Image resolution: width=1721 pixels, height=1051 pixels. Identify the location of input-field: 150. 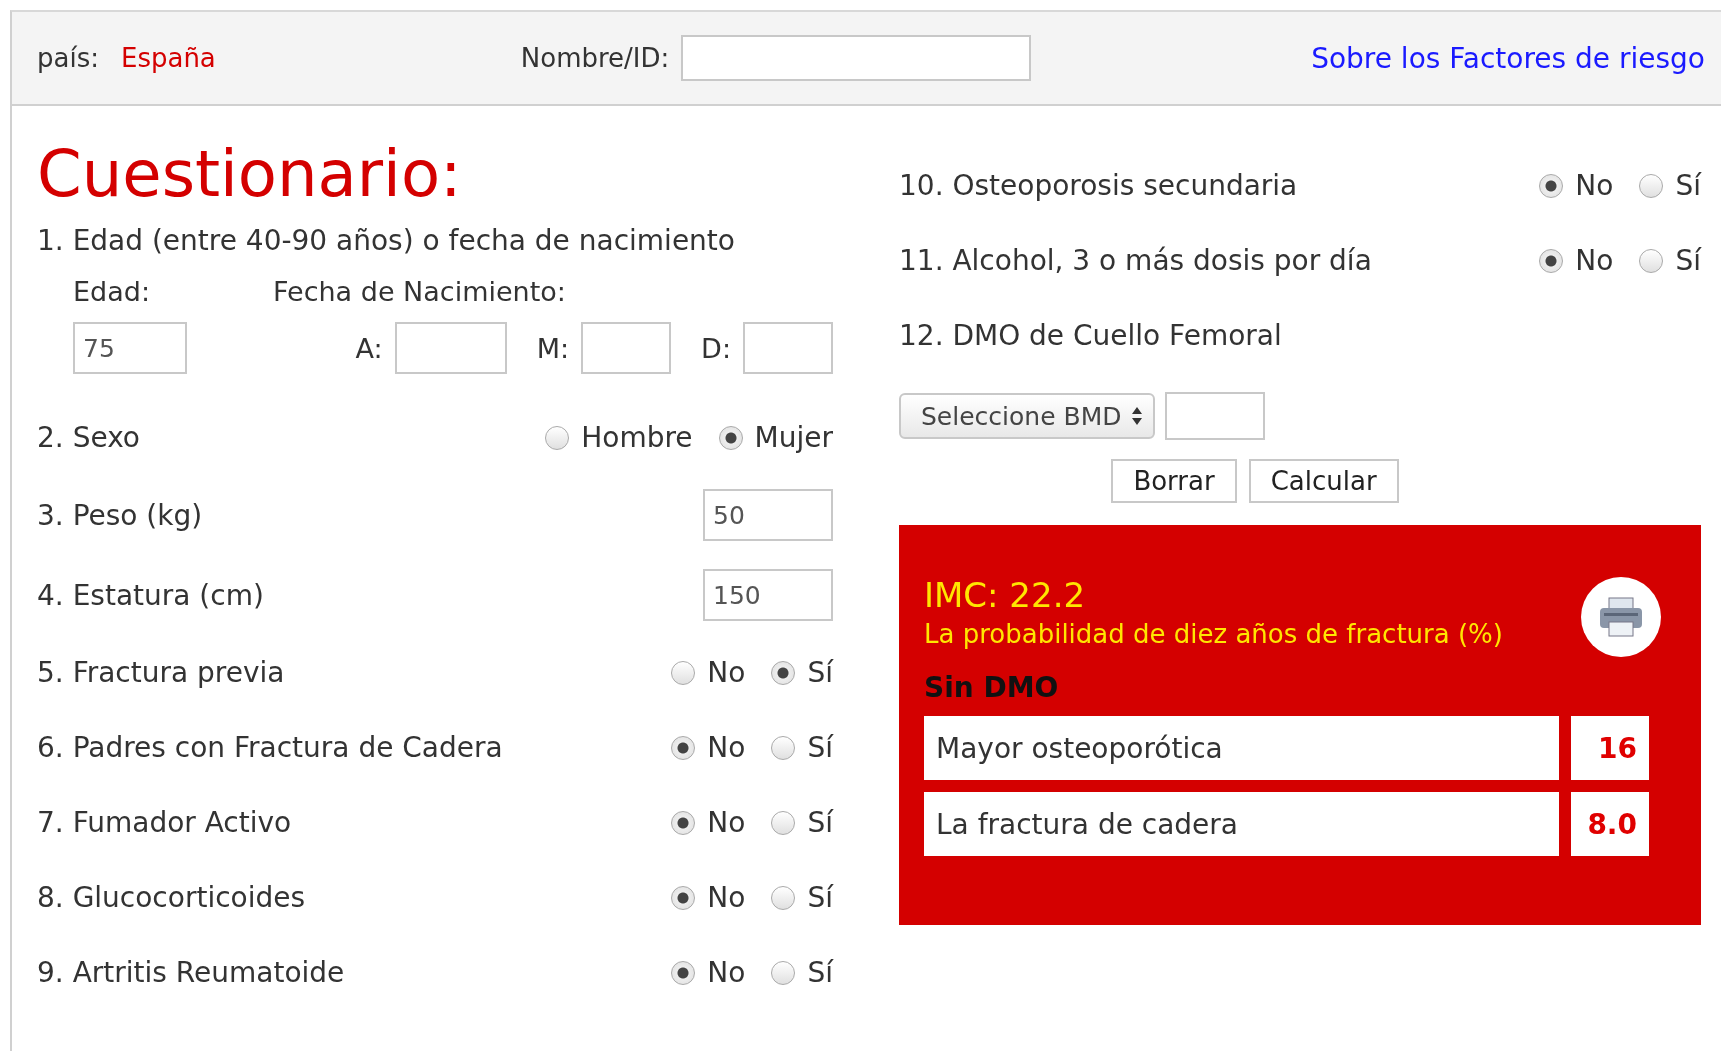
(768, 595).